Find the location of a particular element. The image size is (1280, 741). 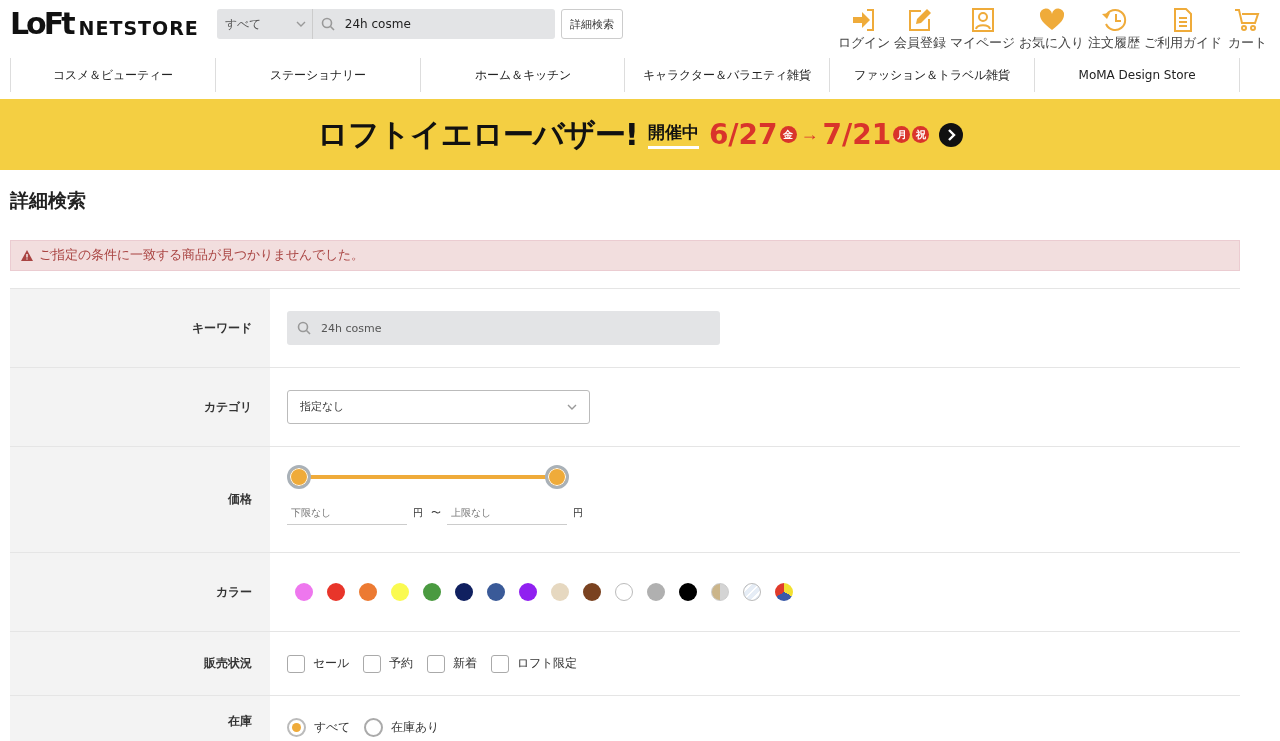

end-date: 7/21 is located at coordinates (857, 134).